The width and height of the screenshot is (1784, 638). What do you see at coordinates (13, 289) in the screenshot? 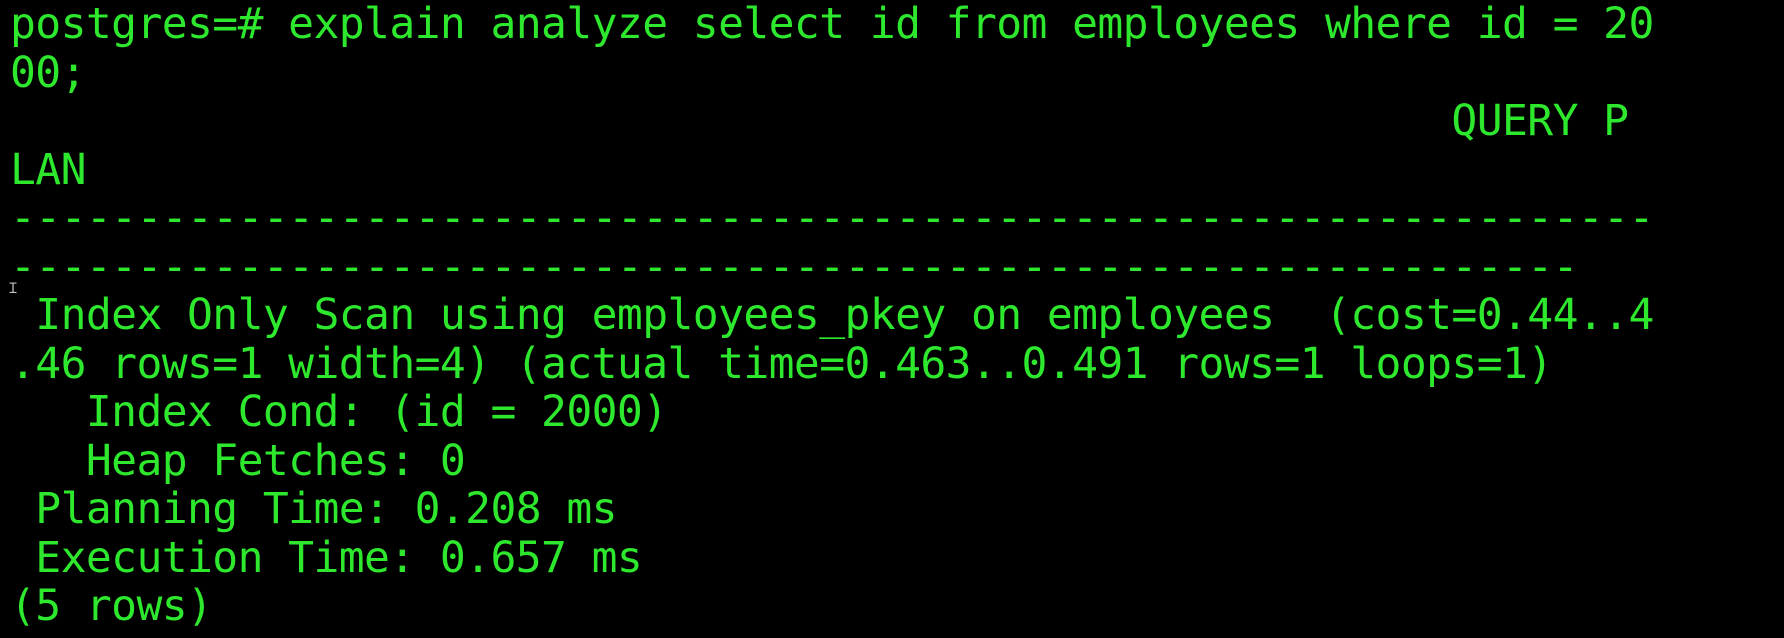
I see `text-cursor-ibeam-icon: Ｉ` at bounding box center [13, 289].